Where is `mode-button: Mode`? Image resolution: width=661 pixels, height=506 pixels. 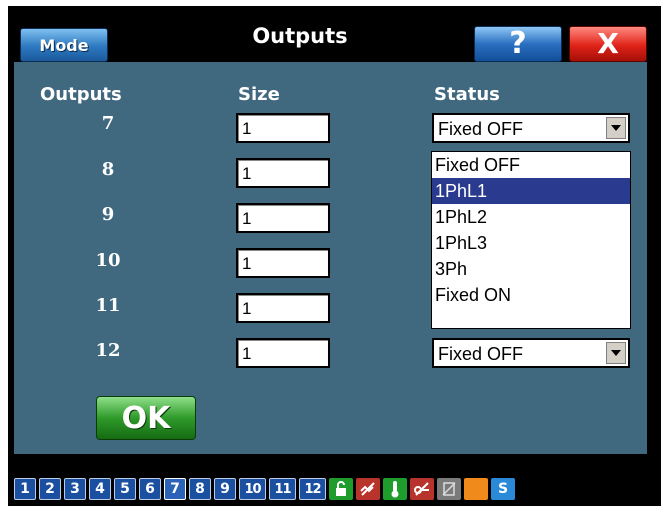 mode-button: Mode is located at coordinates (64, 45).